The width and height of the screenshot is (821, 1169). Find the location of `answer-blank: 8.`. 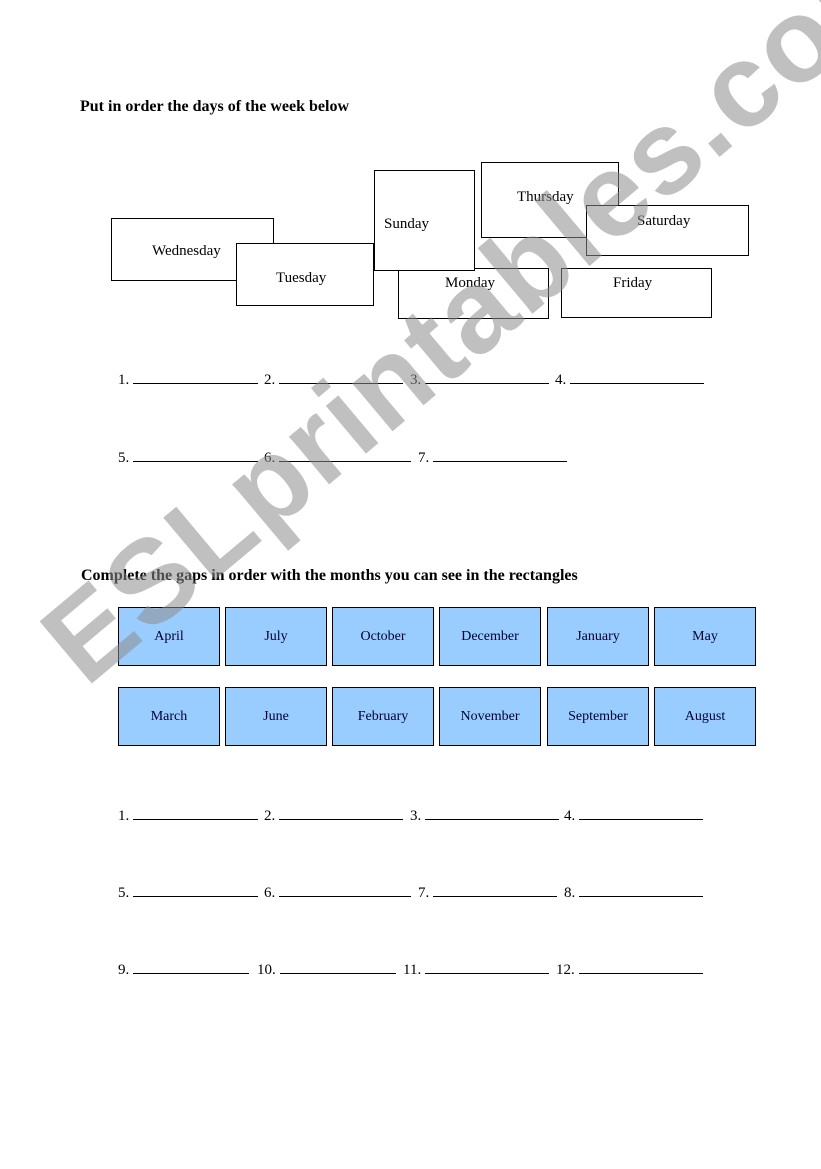

answer-blank: 8. is located at coordinates (634, 893).